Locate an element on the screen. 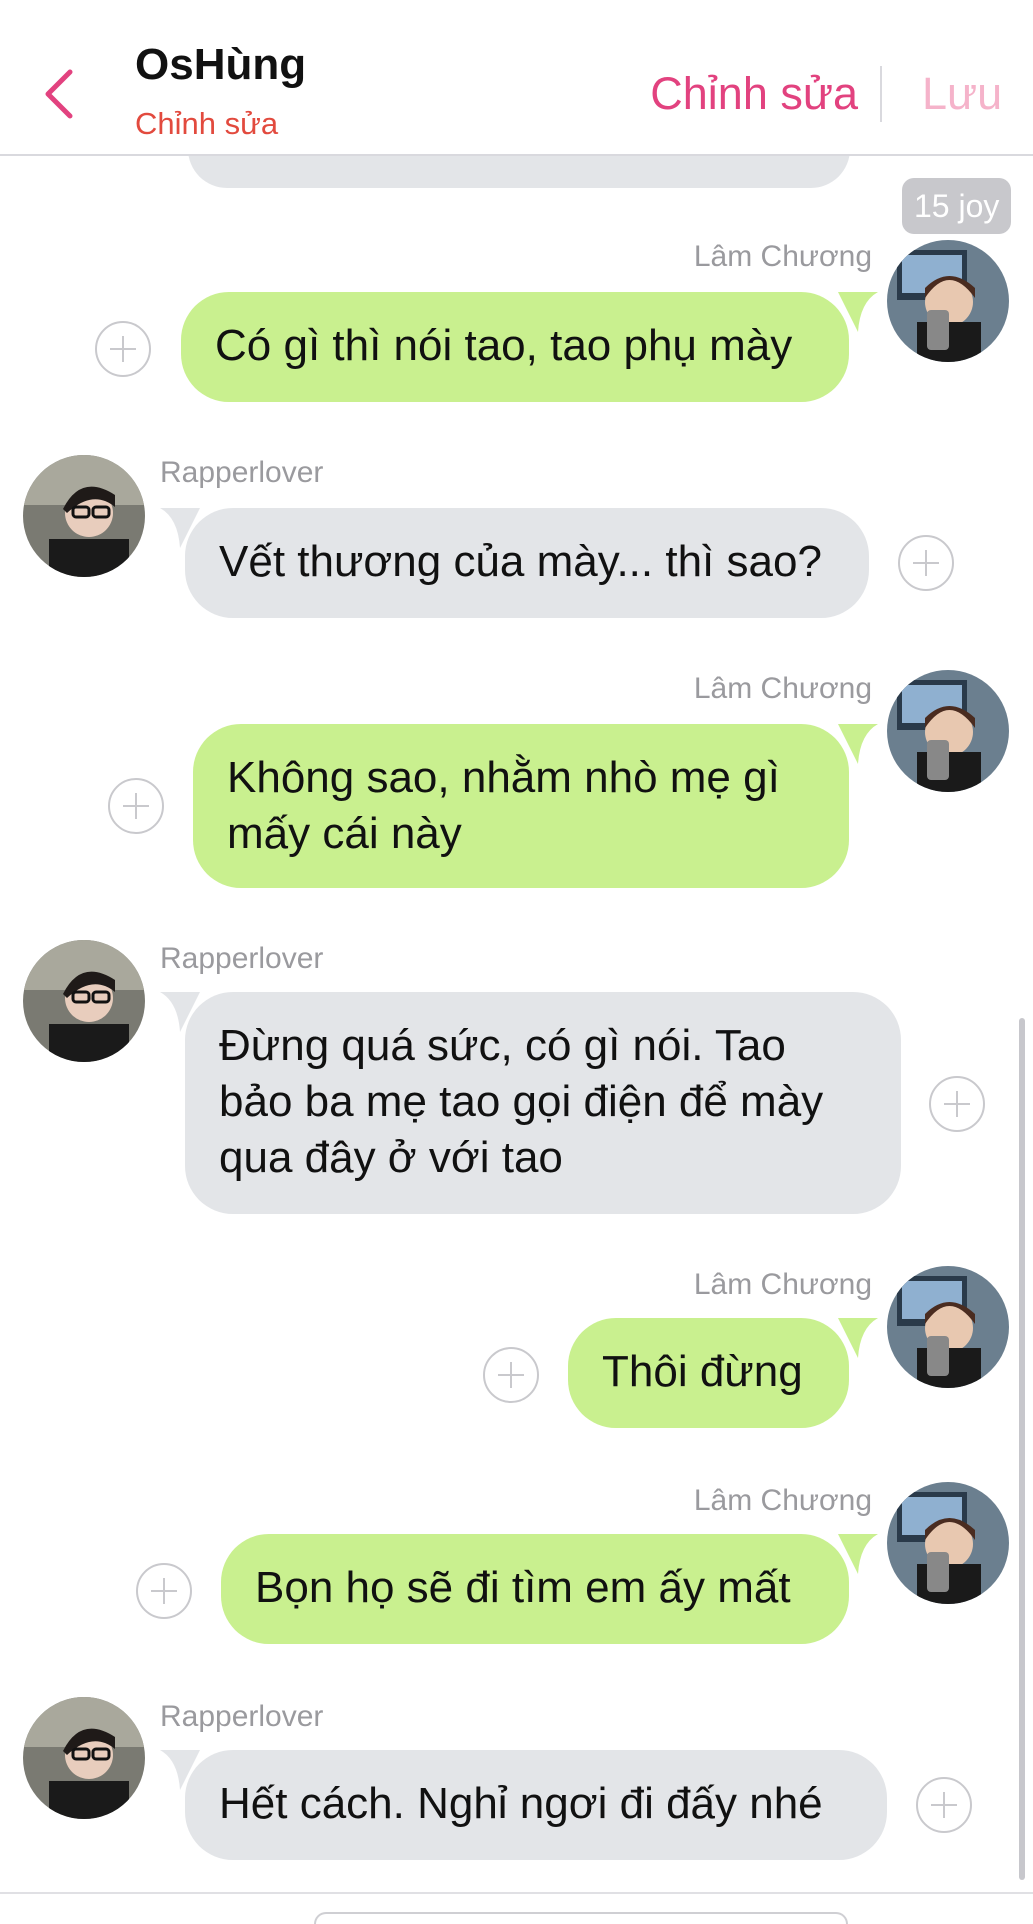 This screenshot has height=1924, width=1033. chat-title: OsHùng is located at coordinates (221, 64).